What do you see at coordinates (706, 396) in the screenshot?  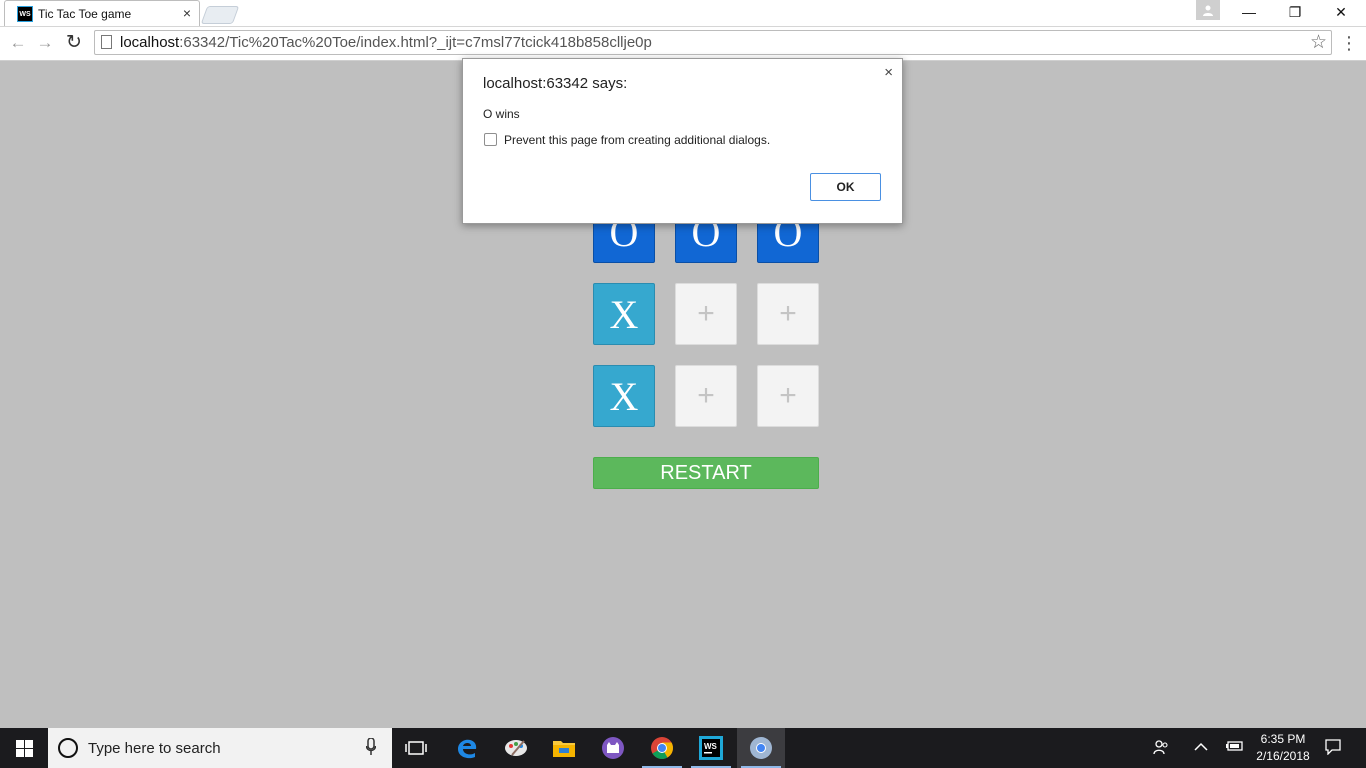 I see `board-cell-2-1: +` at bounding box center [706, 396].